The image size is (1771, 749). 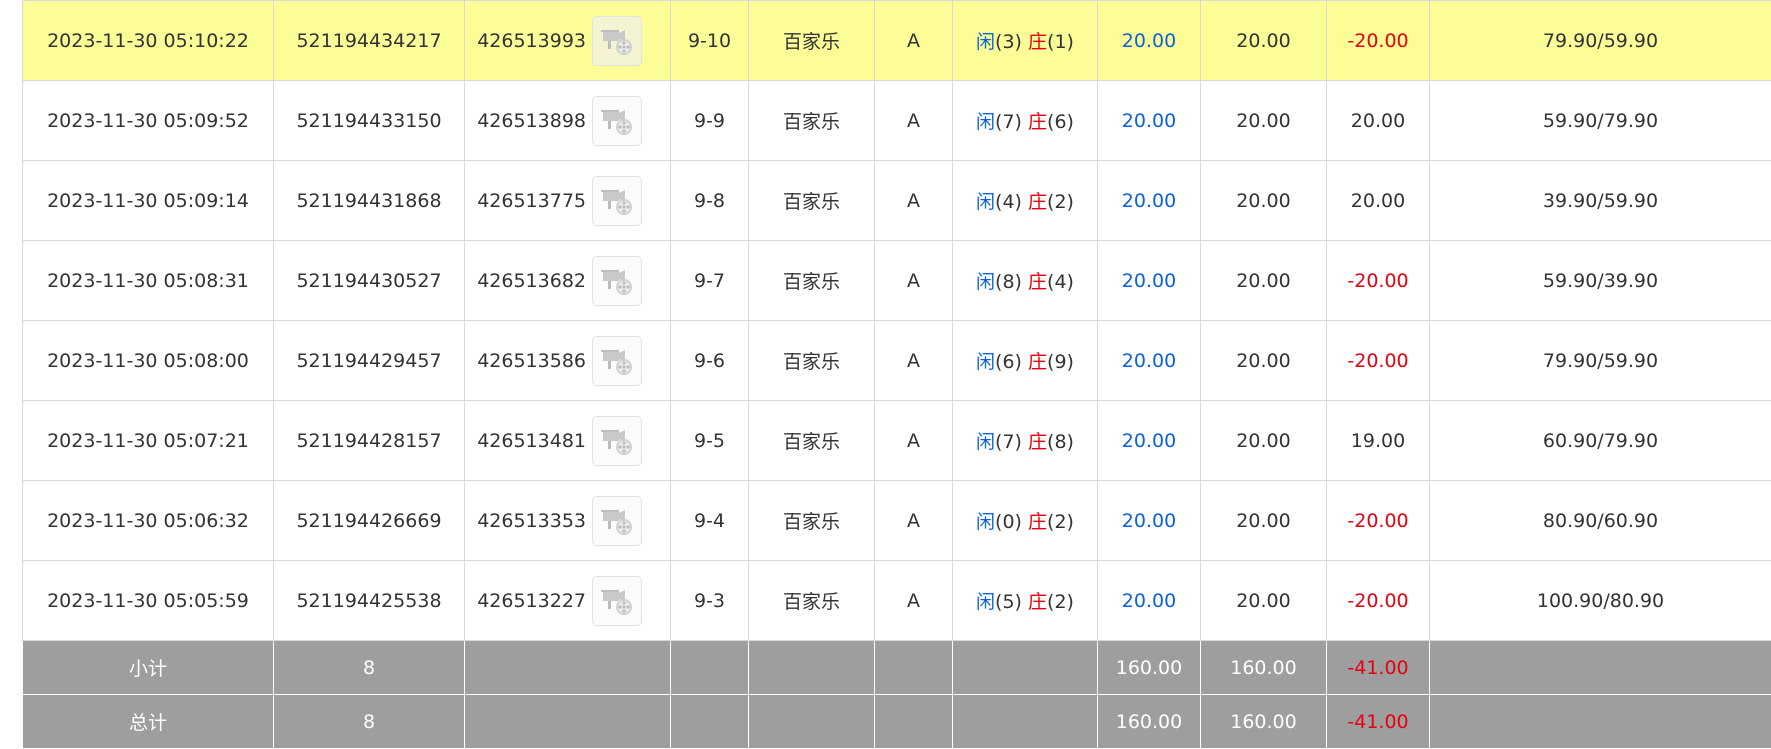 I want to click on round-number: 426513227, so click(x=531, y=601).